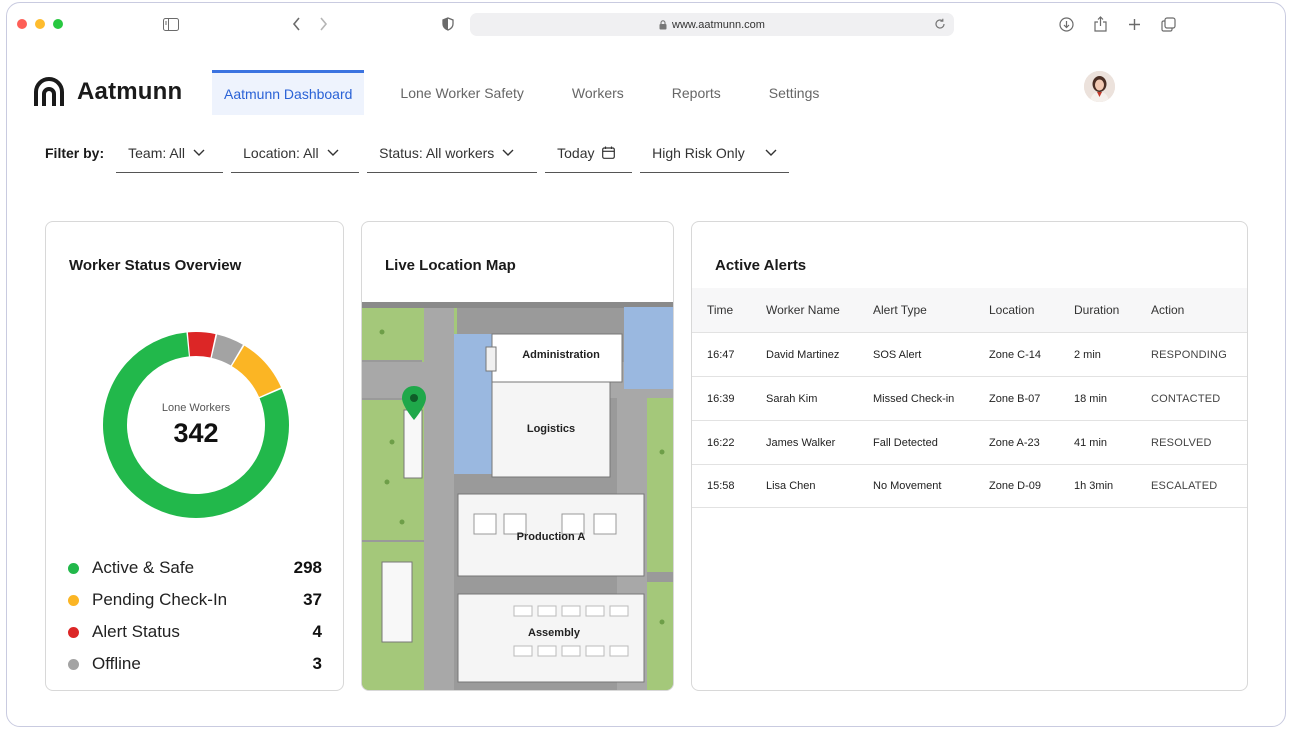 The width and height of the screenshot is (1292, 741). Describe the element at coordinates (819, 310) in the screenshot. I see `column-header-worker-name: Worker Name` at that location.